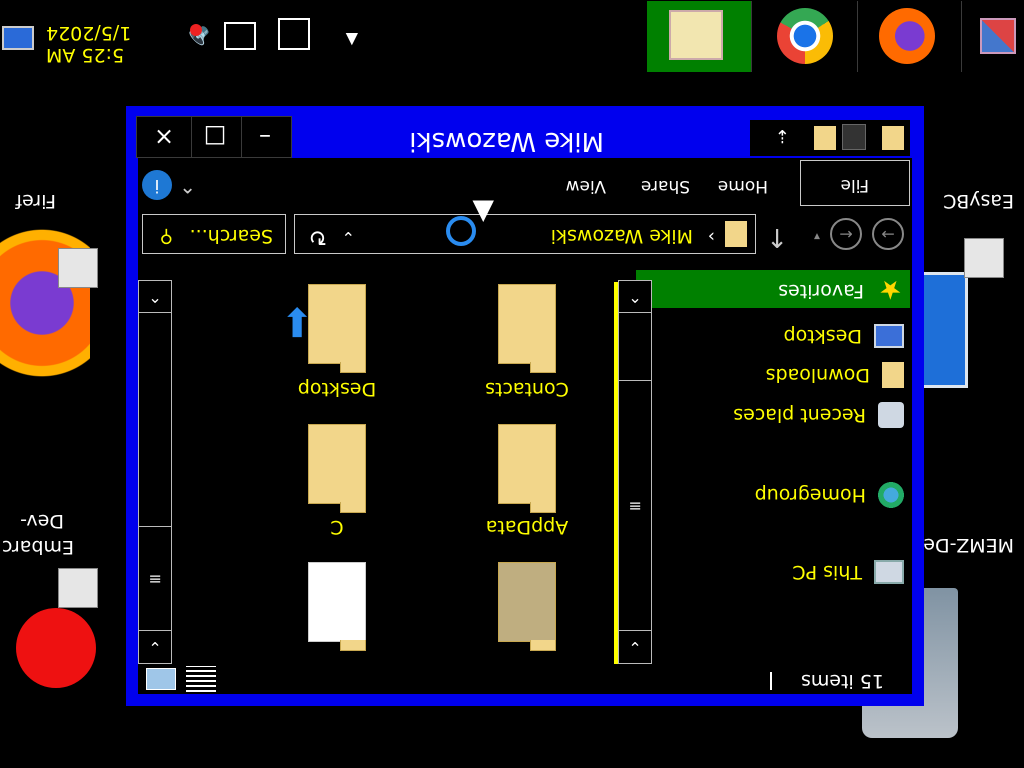 This screenshot has height=768, width=1024. I want to click on desktop-icon-label-memz: MEMZ-Des, so click(963, 545).